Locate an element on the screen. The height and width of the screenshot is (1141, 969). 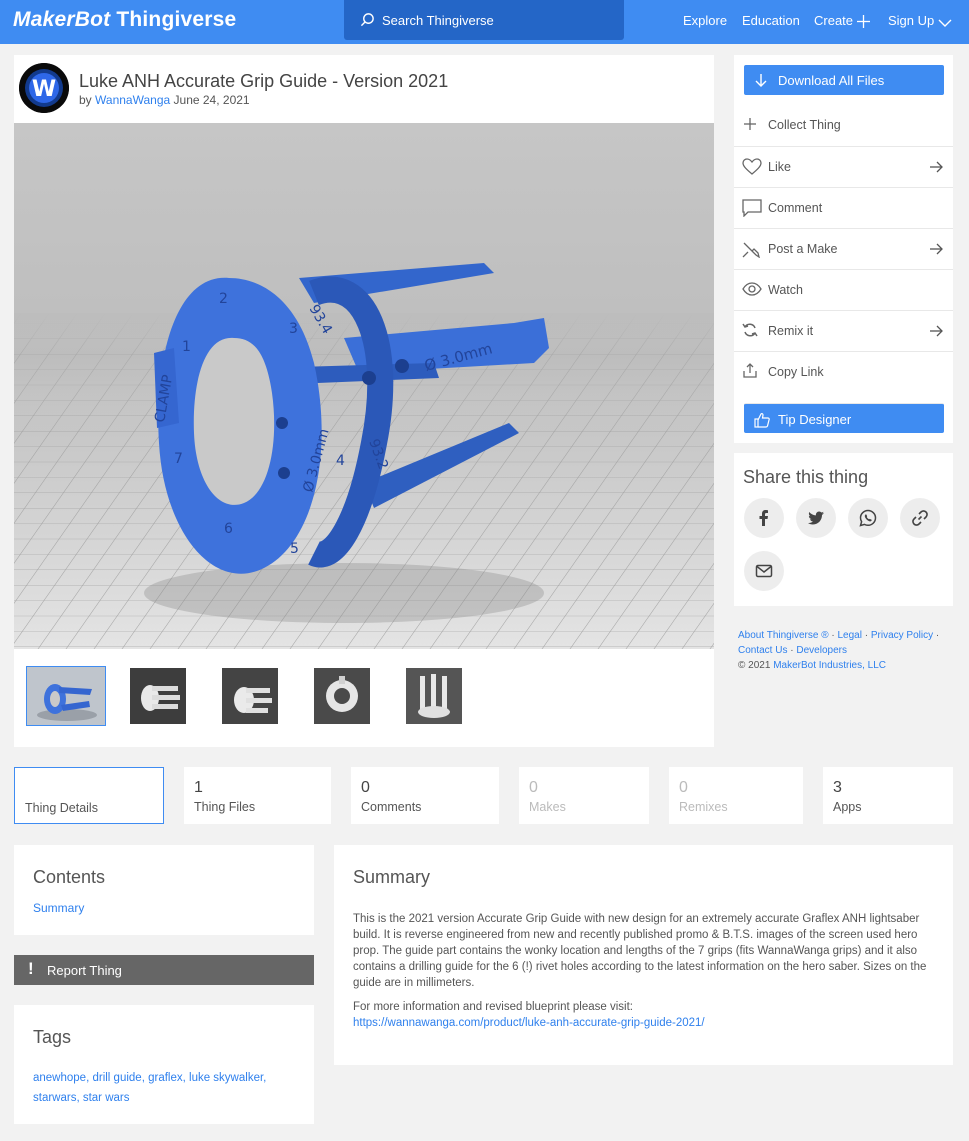
like-button: Like is located at coordinates (843, 166).